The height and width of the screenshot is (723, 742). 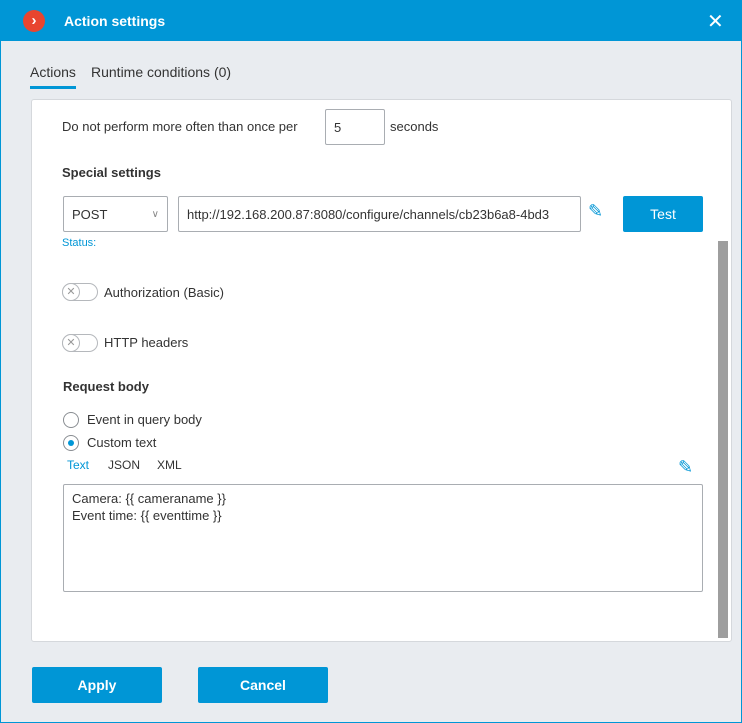 What do you see at coordinates (147, 515) in the screenshot?
I see `body-line: Event time: {{ eventtime }}` at bounding box center [147, 515].